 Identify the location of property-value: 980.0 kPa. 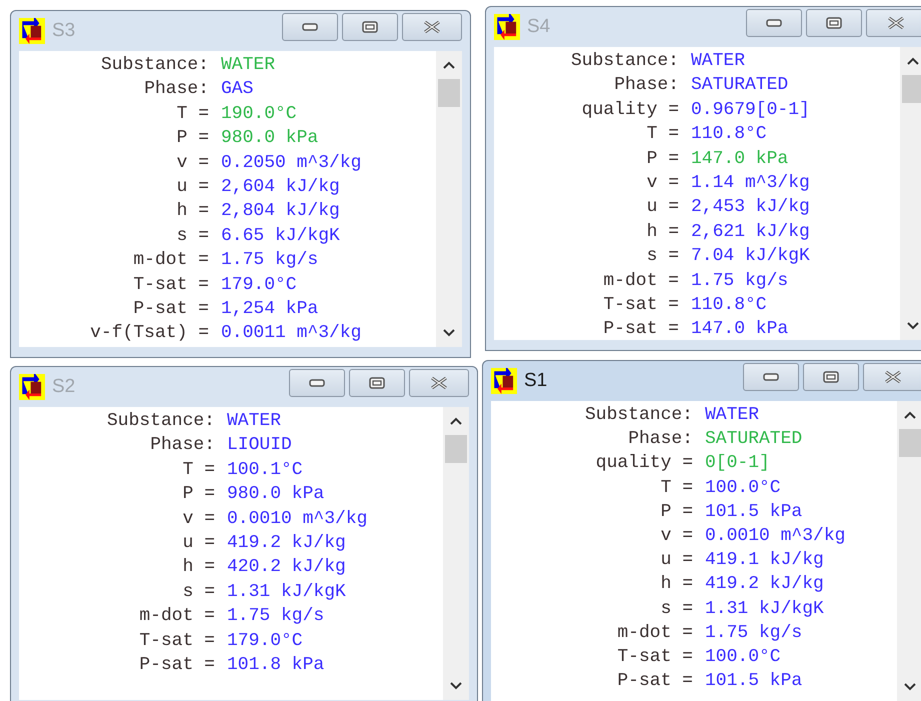
(275, 494).